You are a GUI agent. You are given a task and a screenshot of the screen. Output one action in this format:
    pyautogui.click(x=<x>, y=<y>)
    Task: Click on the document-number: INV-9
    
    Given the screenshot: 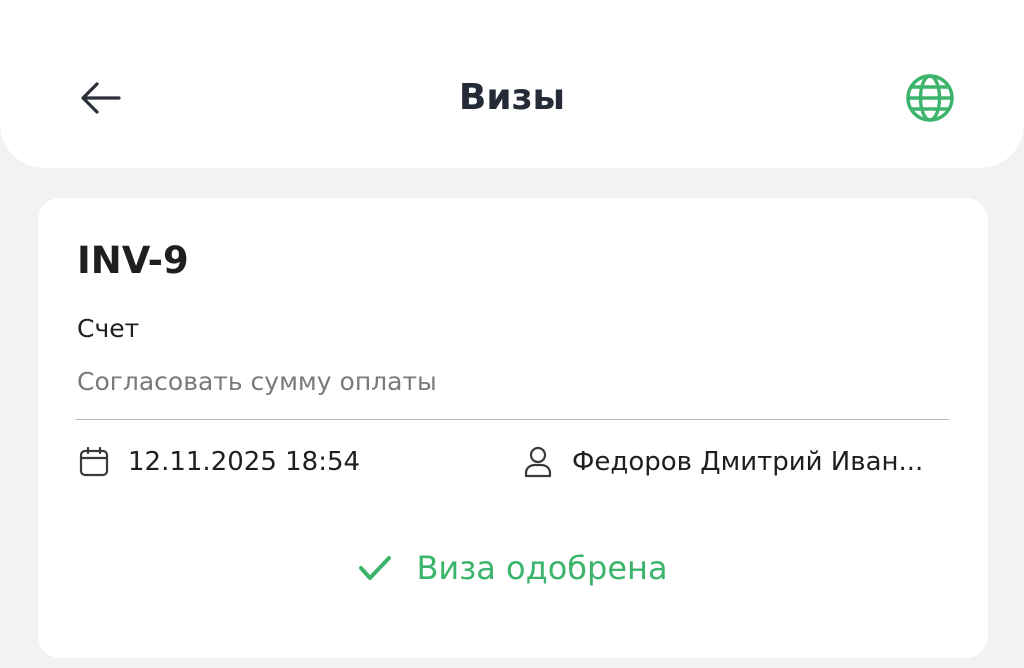 What is the action you would take?
    pyautogui.click(x=133, y=260)
    